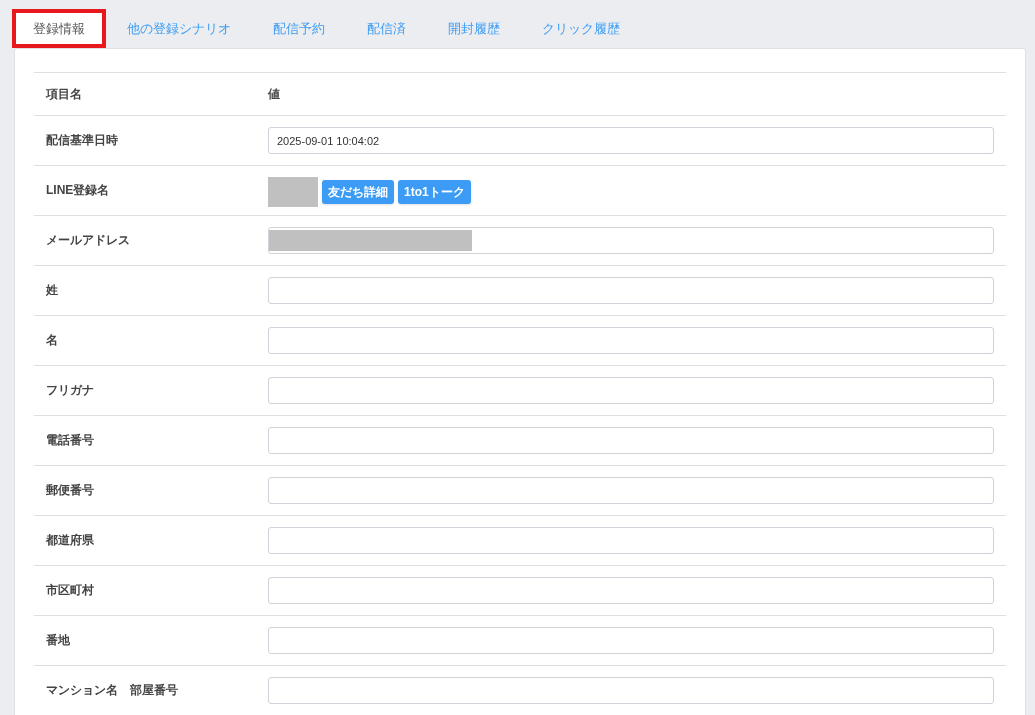  Describe the element at coordinates (299, 28) in the screenshot. I see `tab: 配信予約` at that location.